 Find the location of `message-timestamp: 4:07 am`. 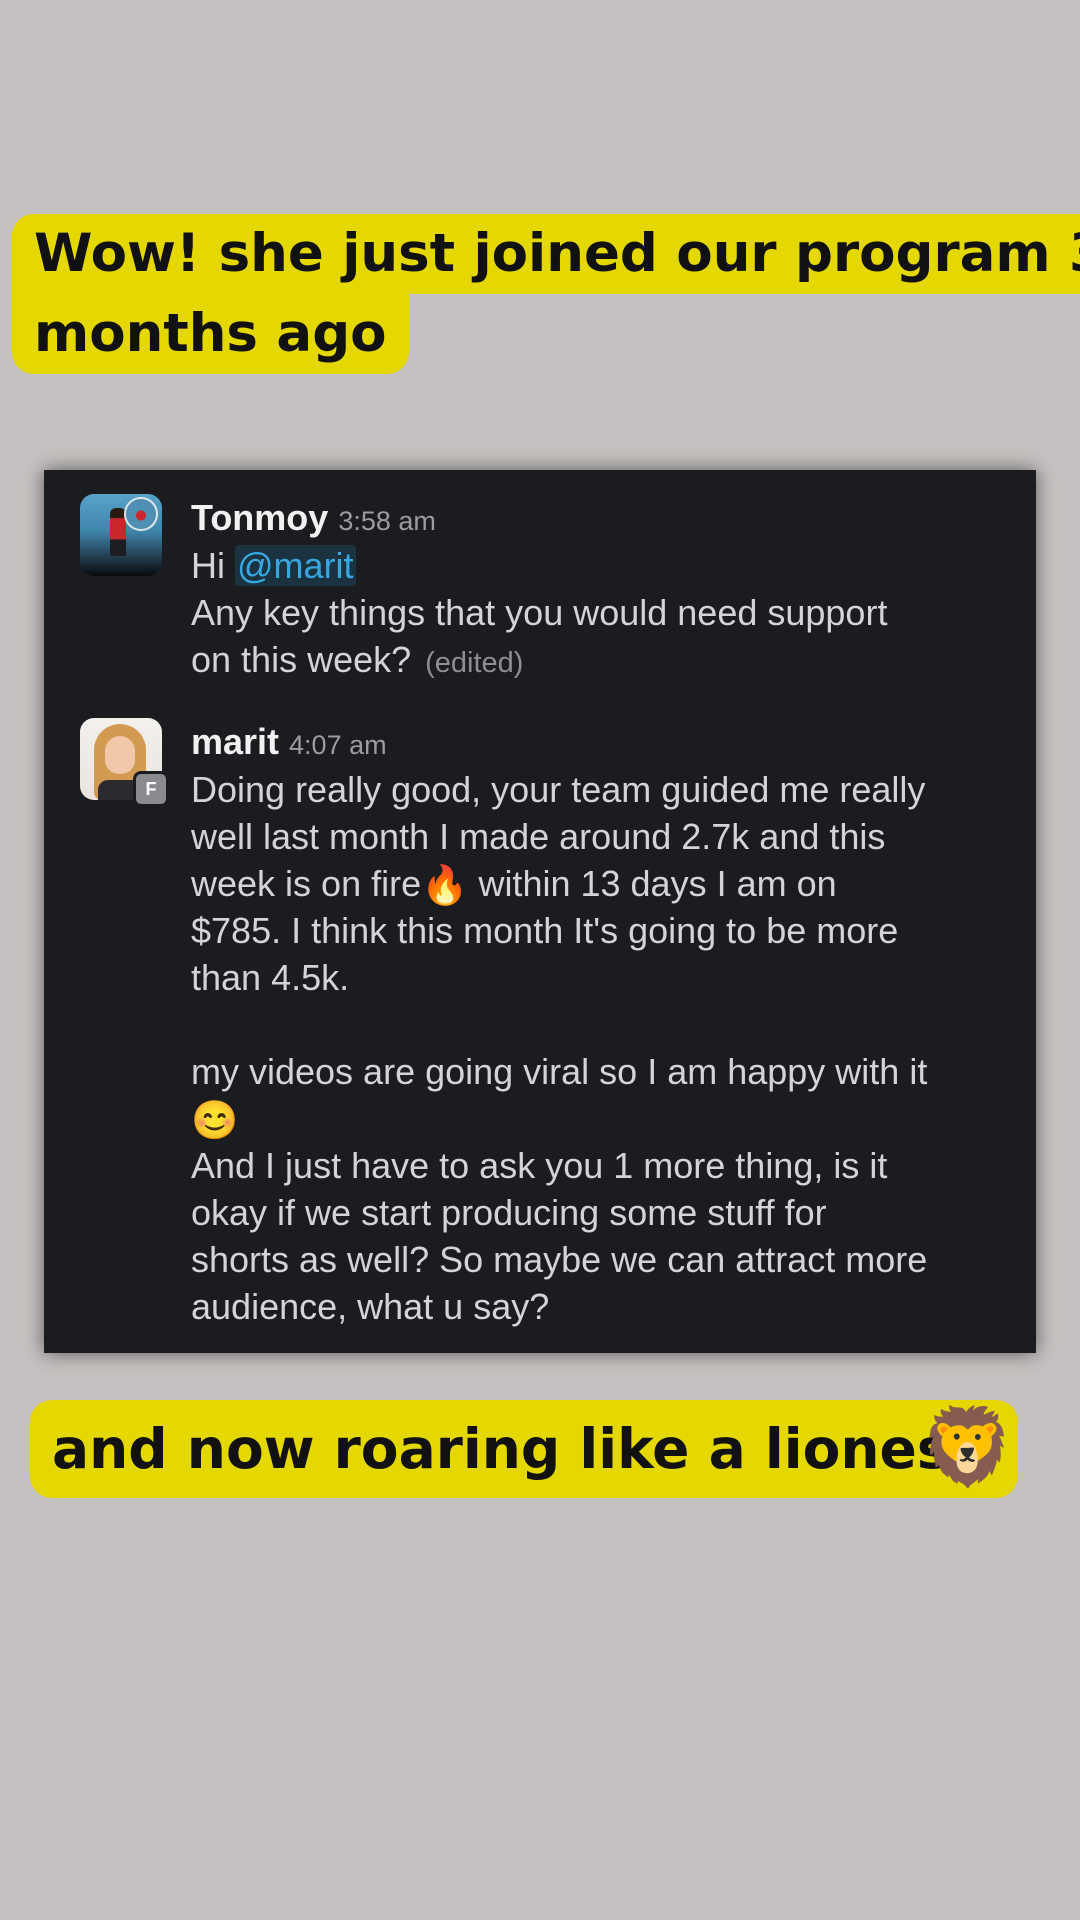

message-timestamp: 4:07 am is located at coordinates (338, 745).